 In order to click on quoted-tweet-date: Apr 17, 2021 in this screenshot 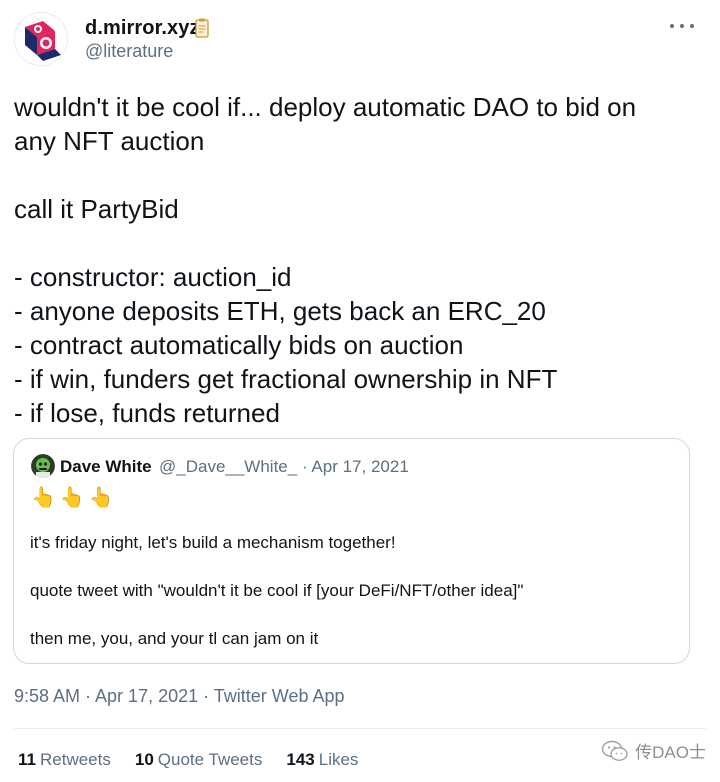, I will do `click(359, 466)`.